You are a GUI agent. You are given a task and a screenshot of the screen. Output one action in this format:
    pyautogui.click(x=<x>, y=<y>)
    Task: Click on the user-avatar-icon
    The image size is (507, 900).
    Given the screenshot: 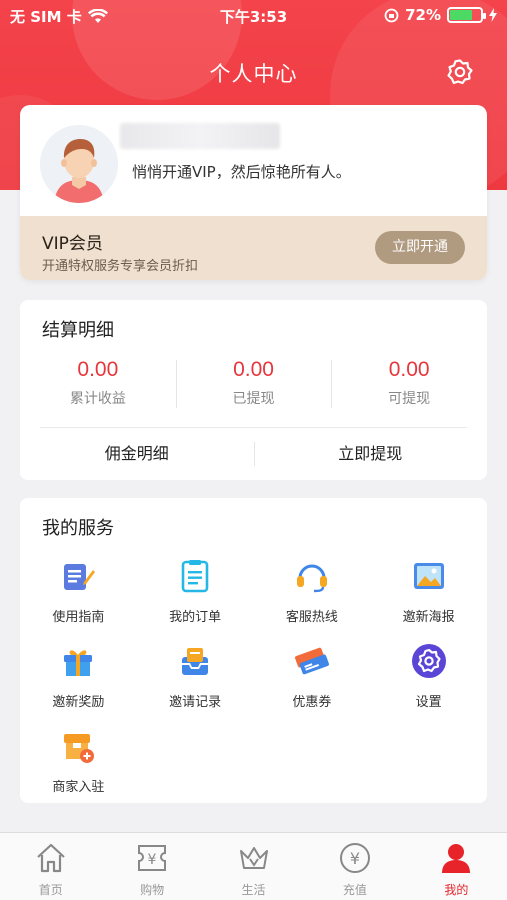 What is the action you would take?
    pyautogui.click(x=79, y=164)
    